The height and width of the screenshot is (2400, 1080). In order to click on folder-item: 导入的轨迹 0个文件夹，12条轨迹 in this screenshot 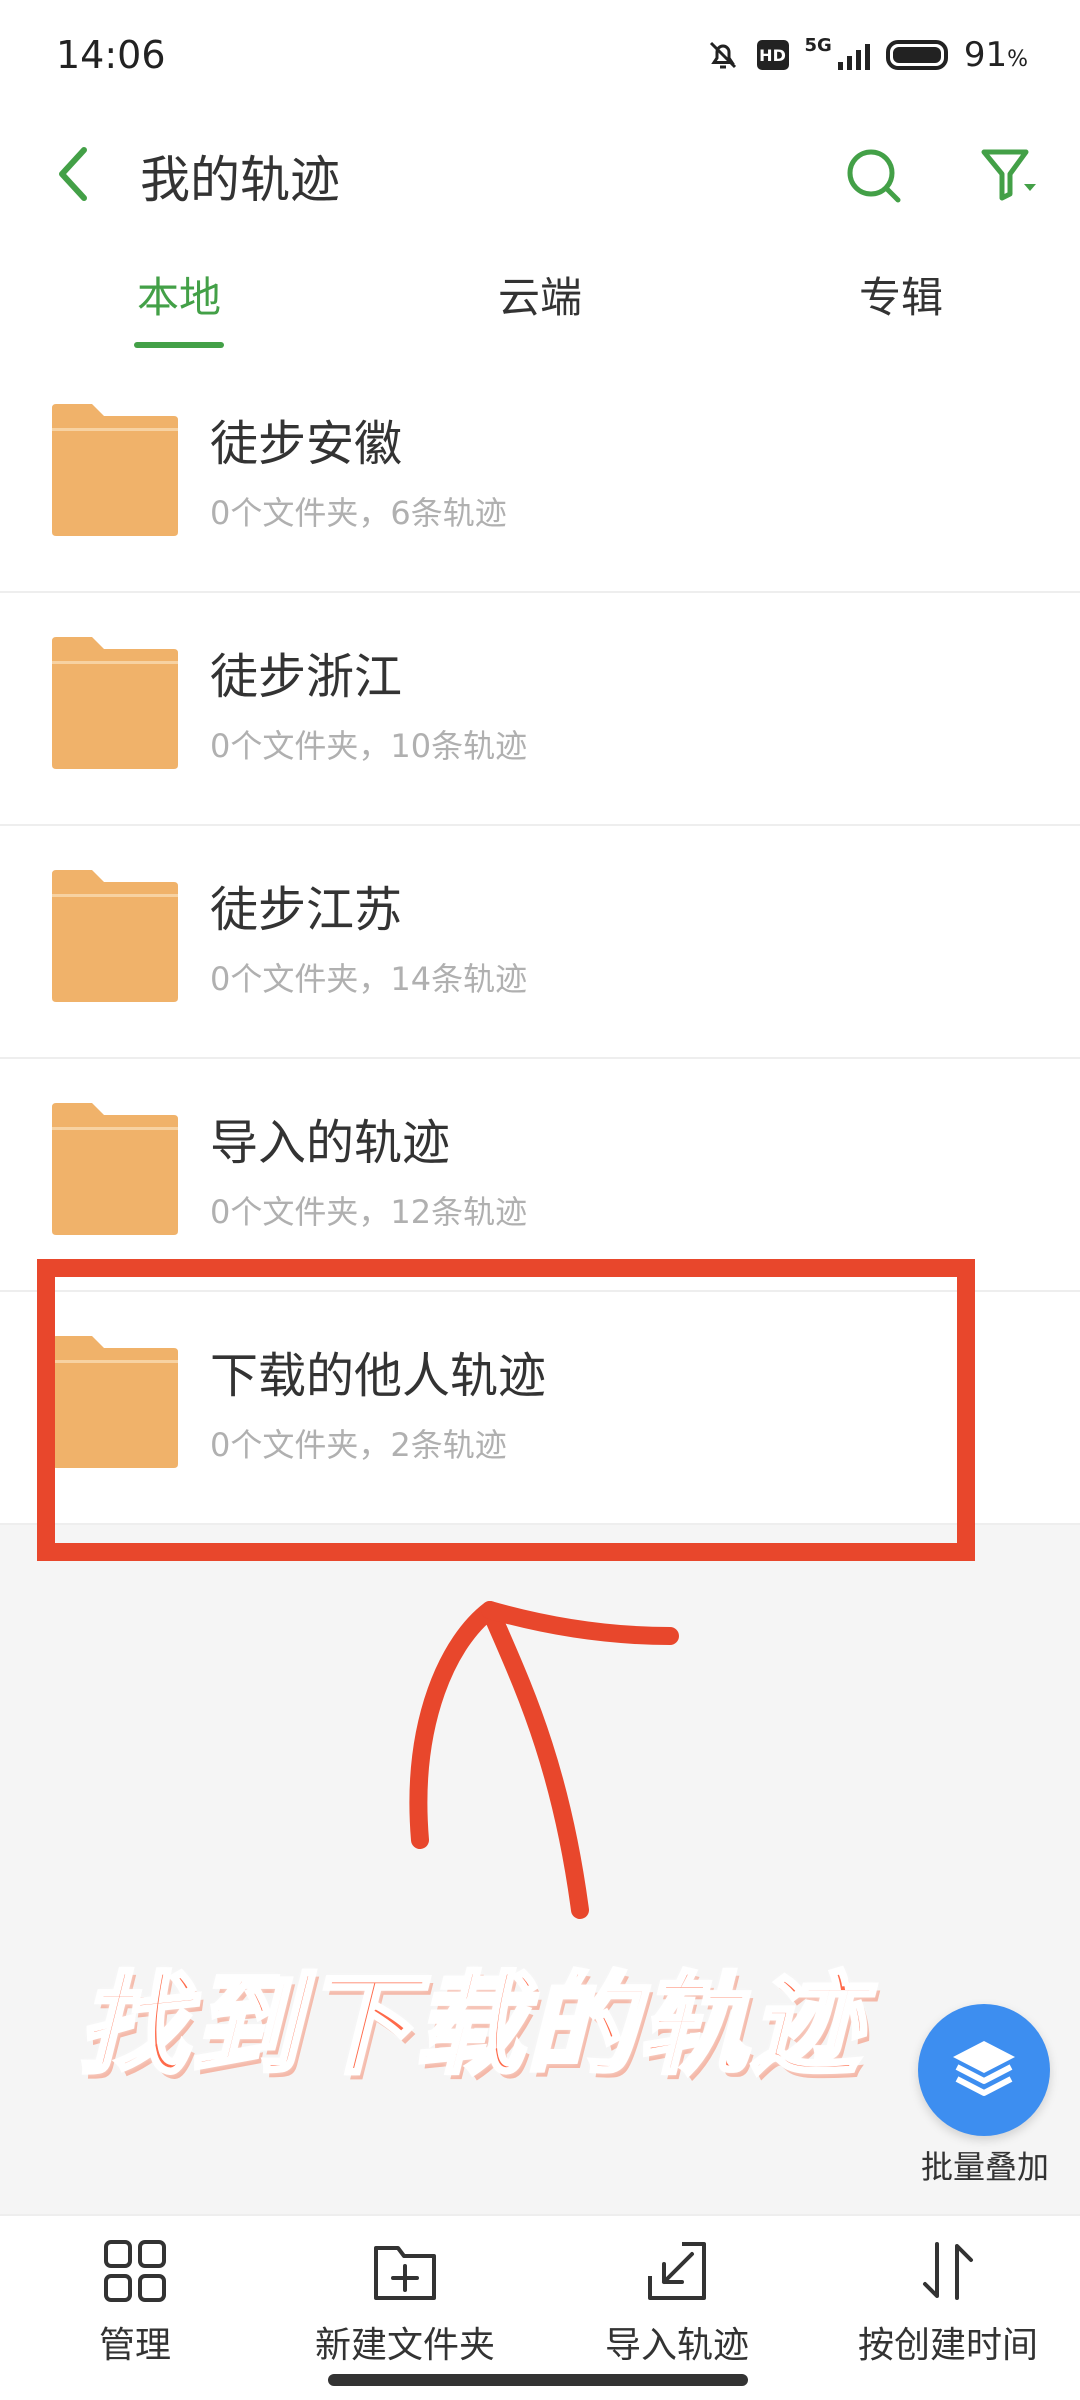, I will do `click(540, 1175)`.